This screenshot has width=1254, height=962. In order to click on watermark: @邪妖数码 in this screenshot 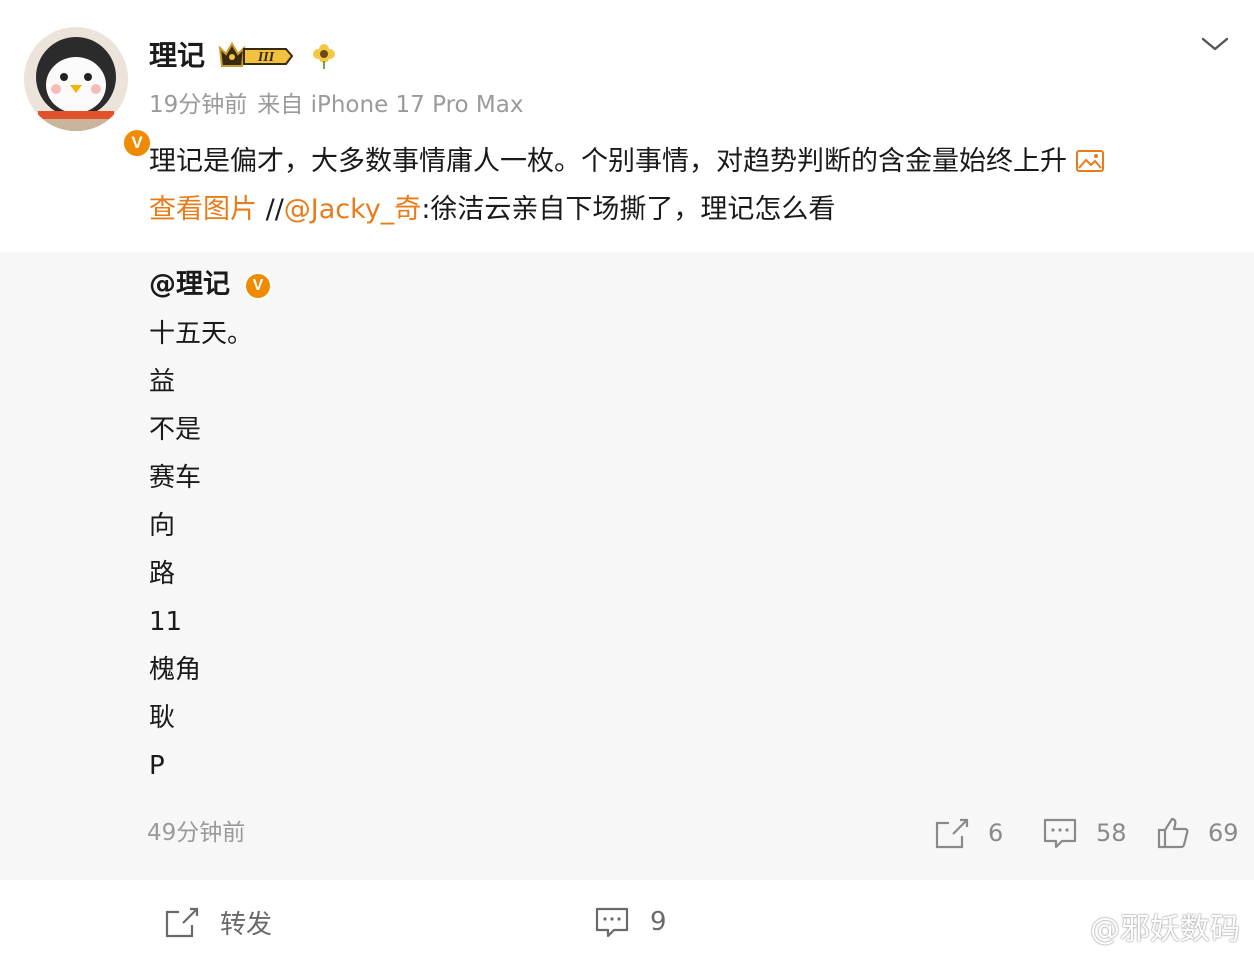, I will do `click(1165, 929)`.